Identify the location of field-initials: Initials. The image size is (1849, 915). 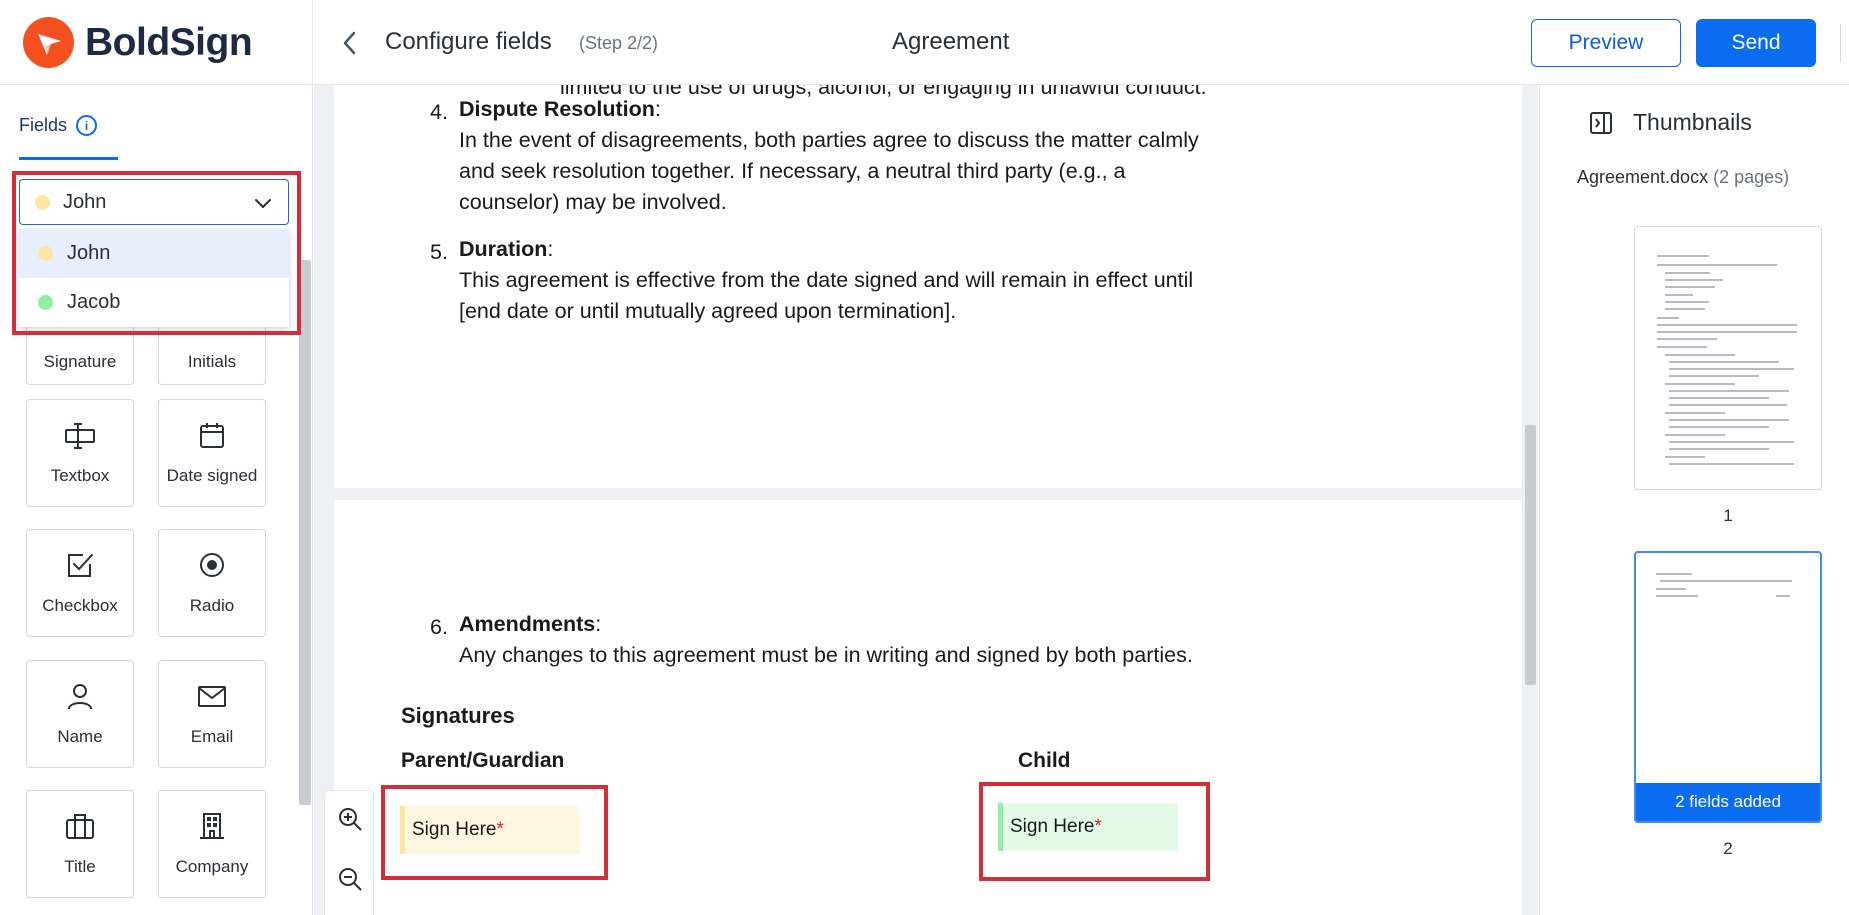
(212, 353).